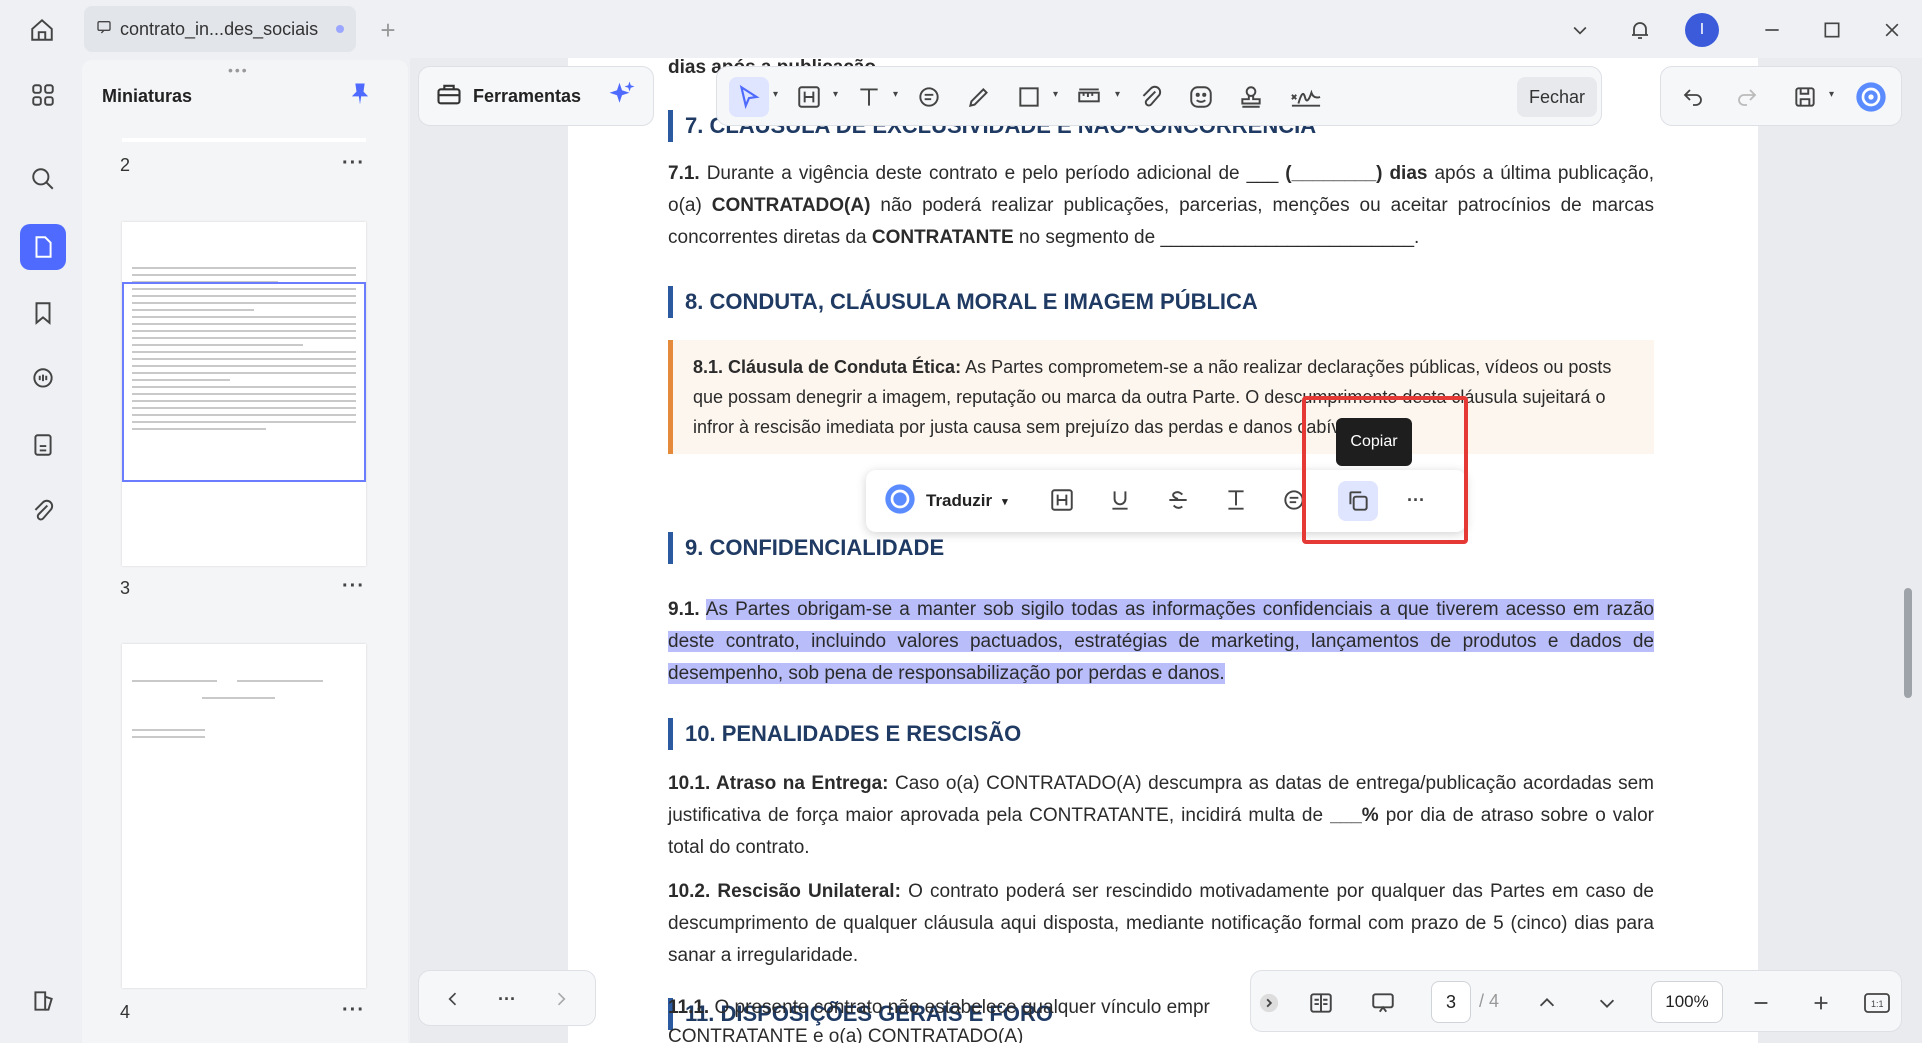 This screenshot has height=1043, width=1922. What do you see at coordinates (1178, 500) in the screenshot?
I see `strikethrough-icon` at bounding box center [1178, 500].